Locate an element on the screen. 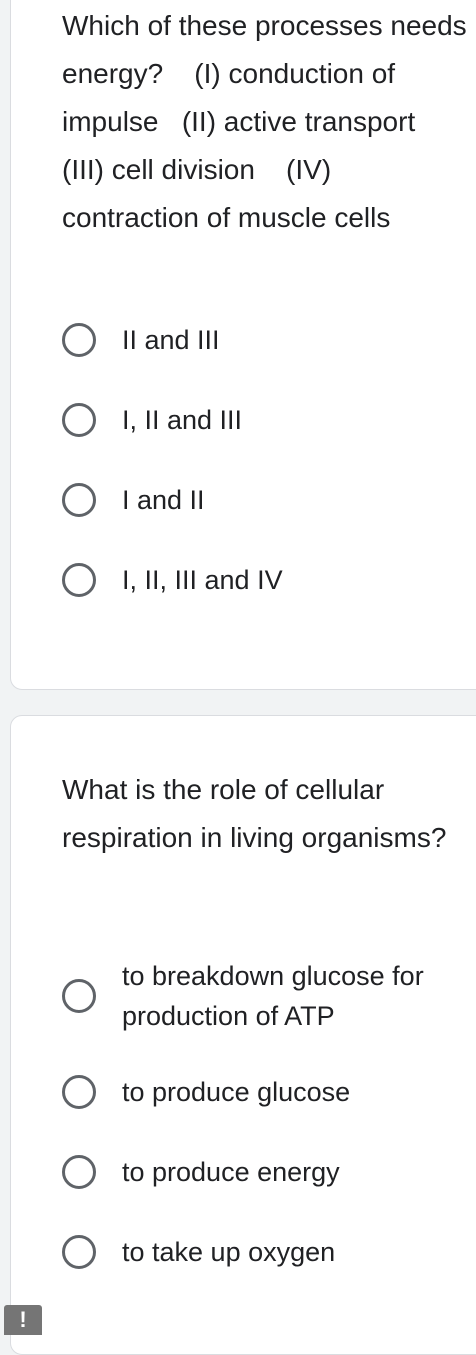 This screenshot has width=476, height=1355. option-label: to take up oxygen is located at coordinates (229, 1252).